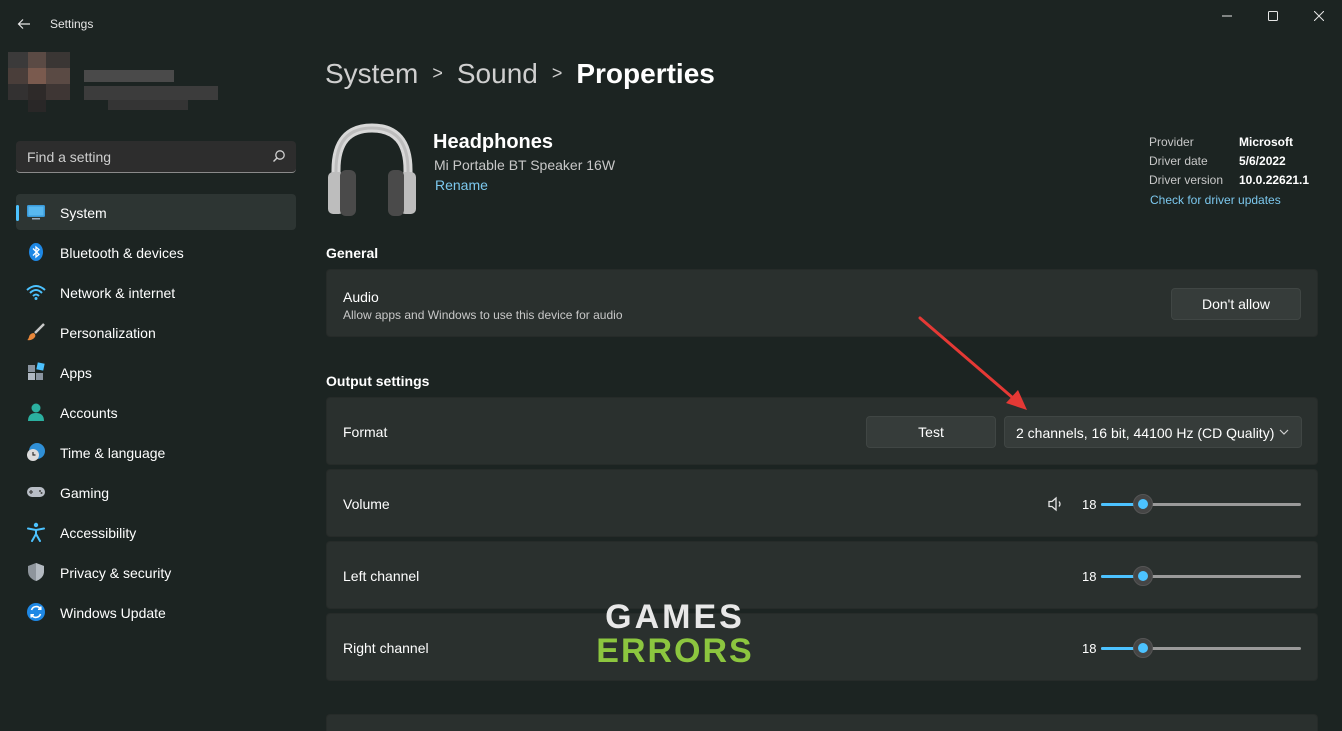 This screenshot has height=731, width=1342. What do you see at coordinates (822, 722) in the screenshot?
I see `next-card-partial` at bounding box center [822, 722].